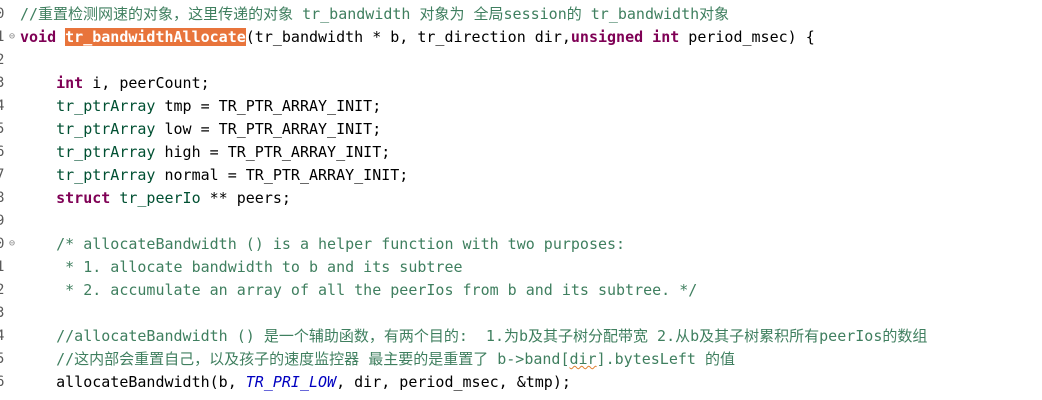 The width and height of the screenshot is (1042, 400). What do you see at coordinates (268, 129) in the screenshot?
I see `code-token: low = TR_PTR_ARRAY_INIT;` at bounding box center [268, 129].